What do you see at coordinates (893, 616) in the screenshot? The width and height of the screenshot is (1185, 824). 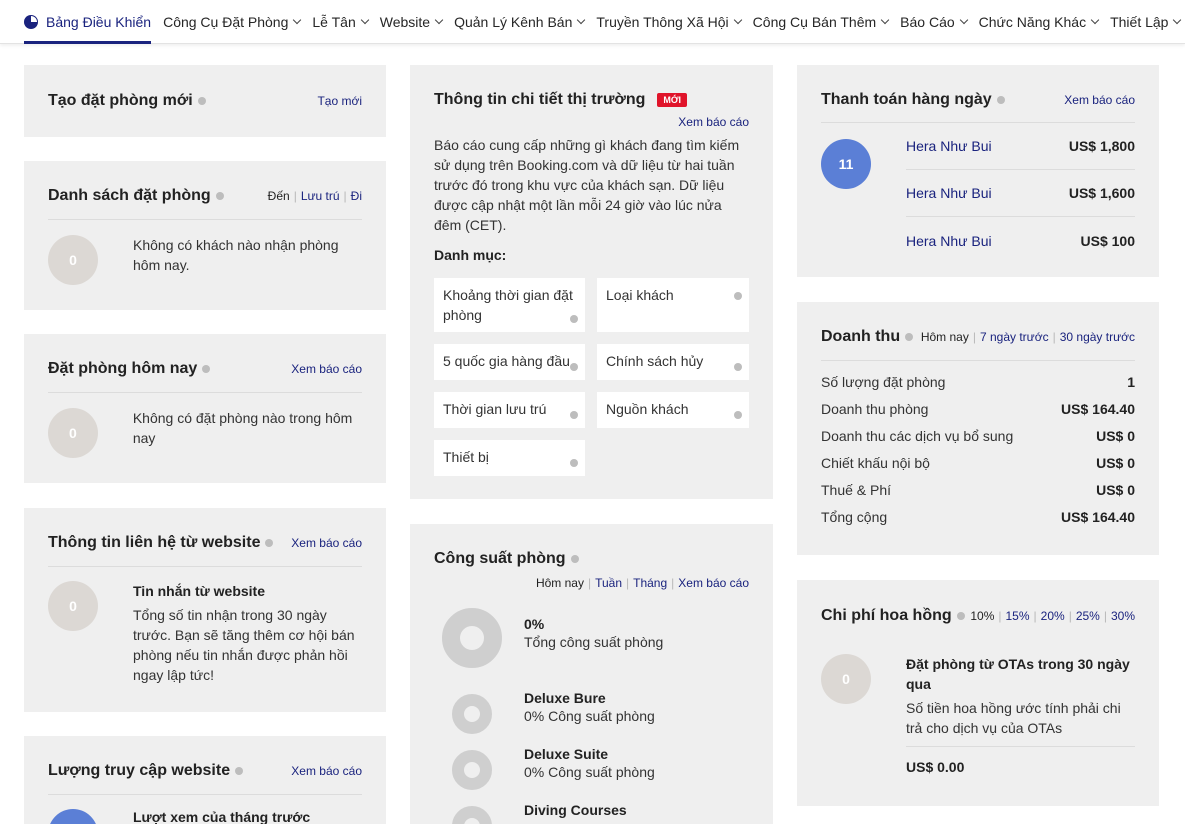 I see `card-title: Chi phí hoa hồng` at bounding box center [893, 616].